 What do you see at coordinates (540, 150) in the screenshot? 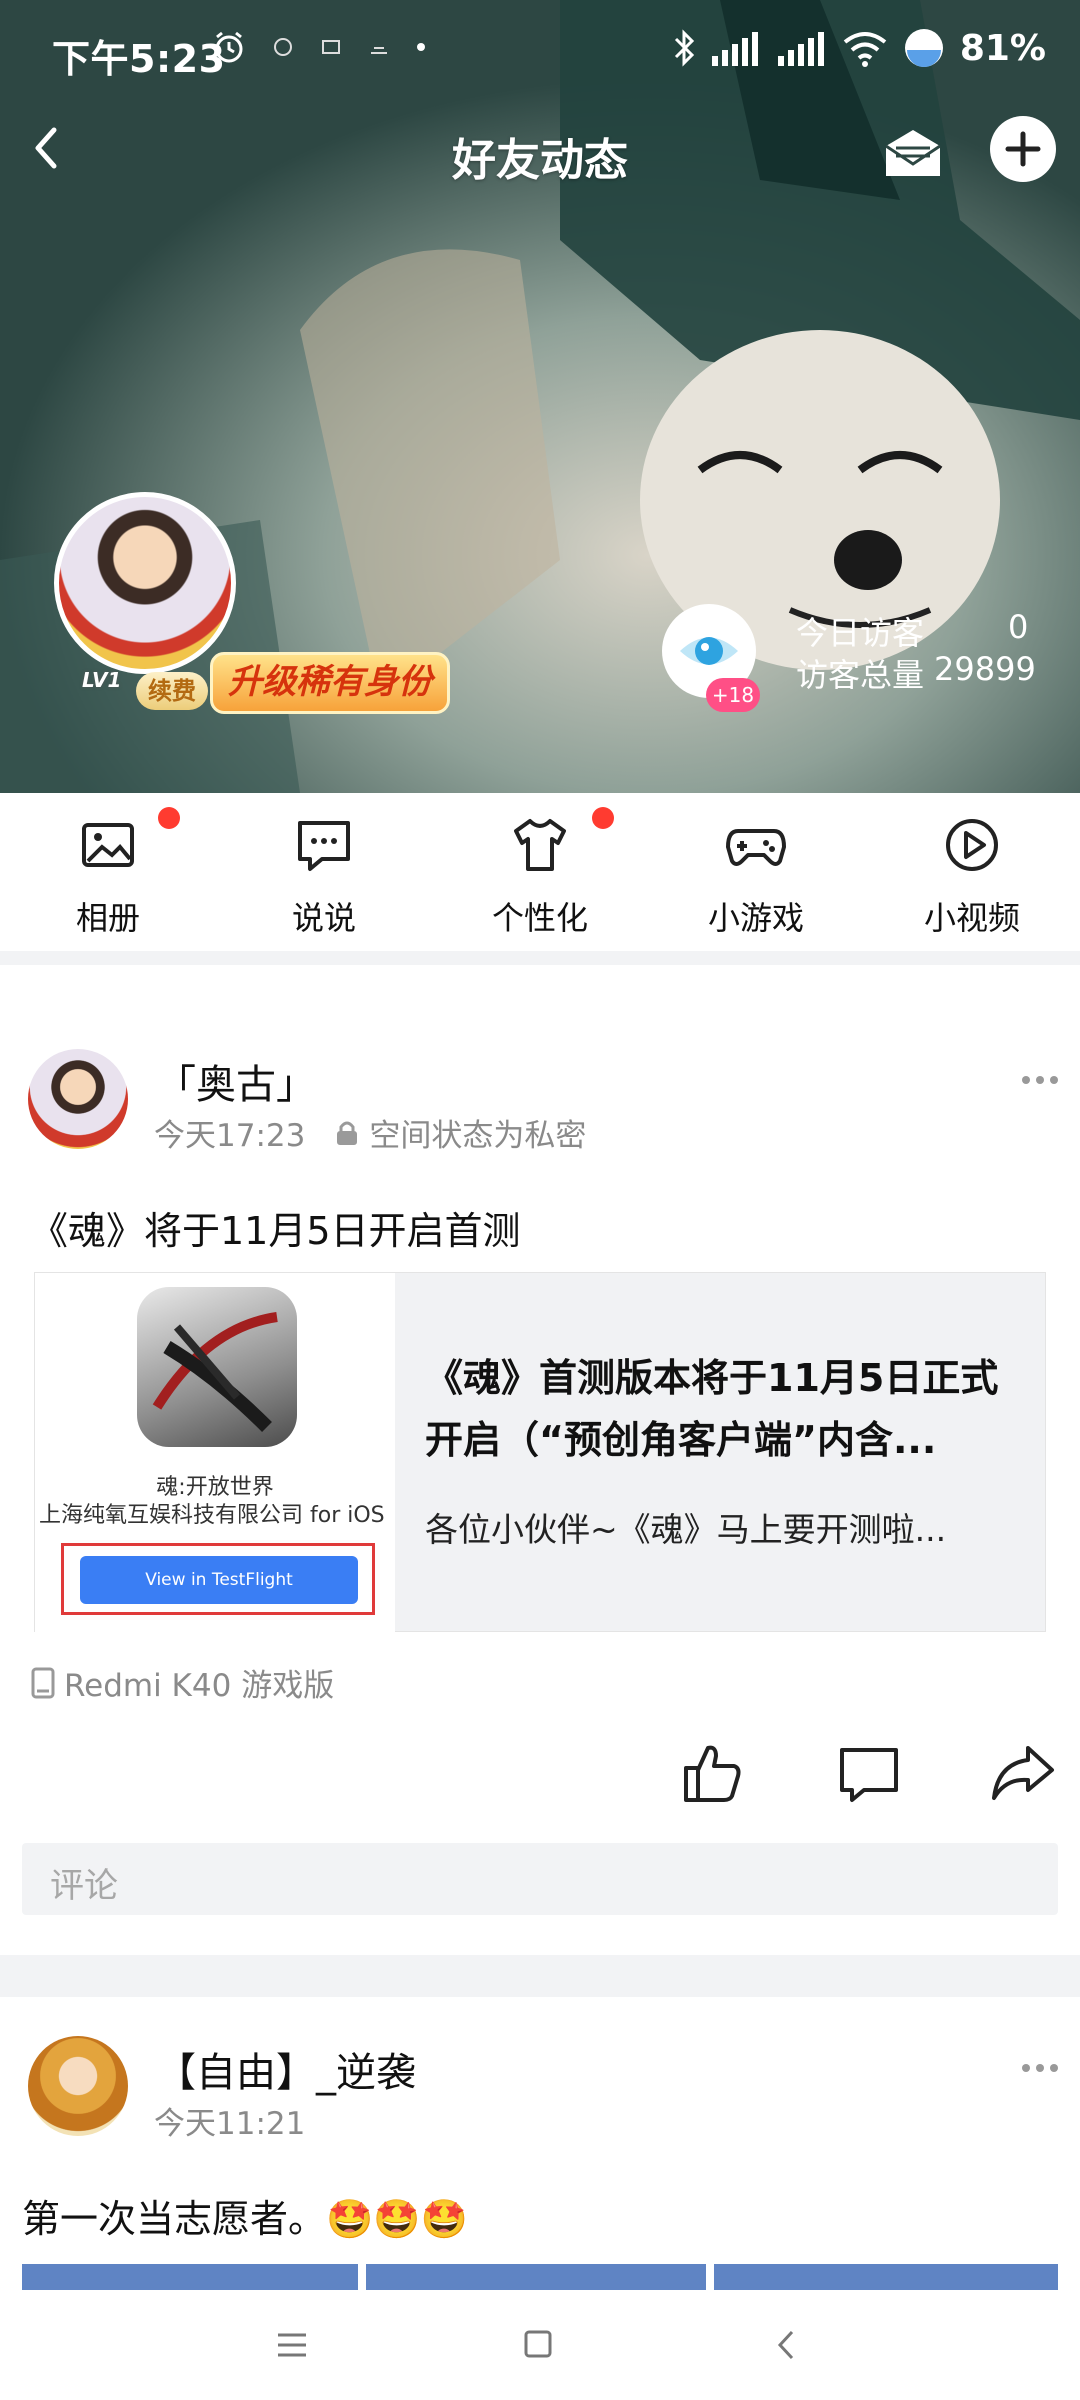
I see `nav-bar: 好友动态` at bounding box center [540, 150].